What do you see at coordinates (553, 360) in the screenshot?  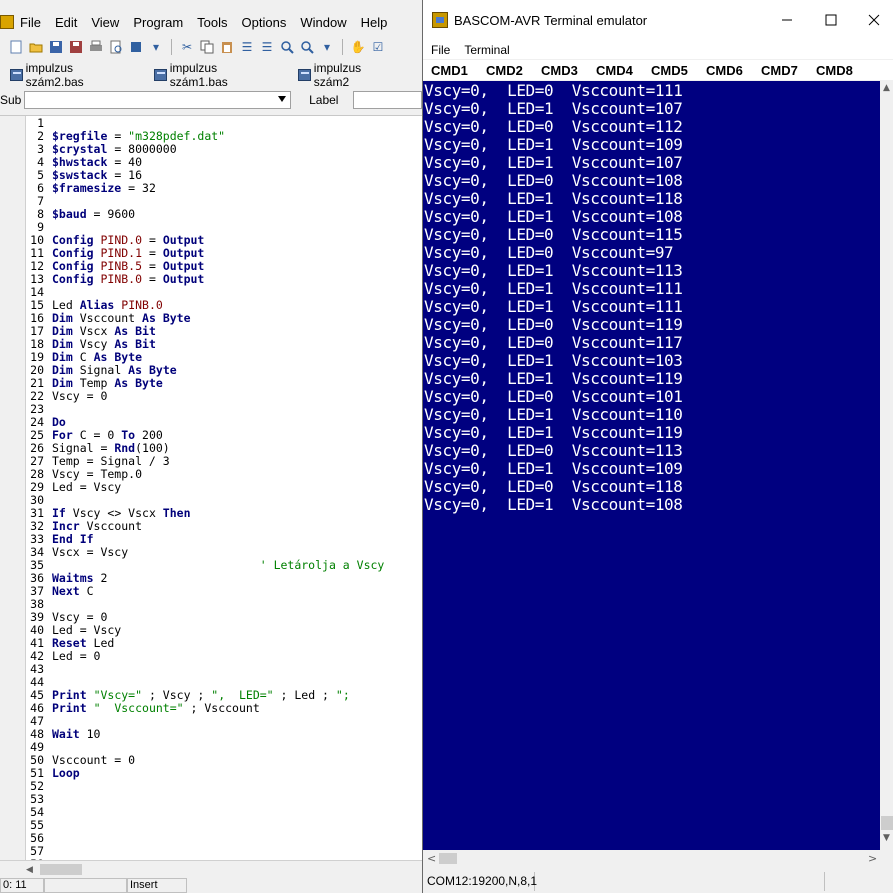 I see `terminal-line: Vscy=0, LED=1 Vsccount=103` at bounding box center [553, 360].